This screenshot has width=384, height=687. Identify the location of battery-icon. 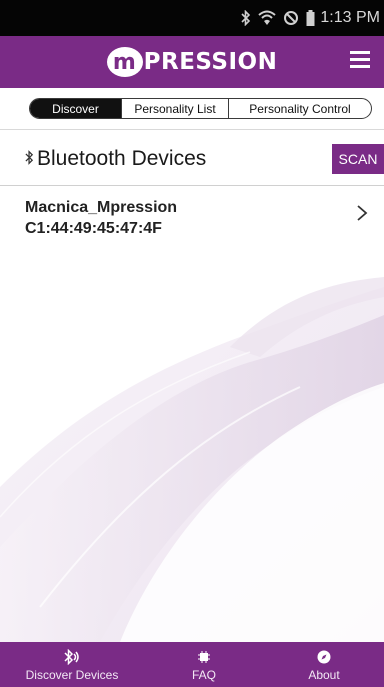
(310, 18).